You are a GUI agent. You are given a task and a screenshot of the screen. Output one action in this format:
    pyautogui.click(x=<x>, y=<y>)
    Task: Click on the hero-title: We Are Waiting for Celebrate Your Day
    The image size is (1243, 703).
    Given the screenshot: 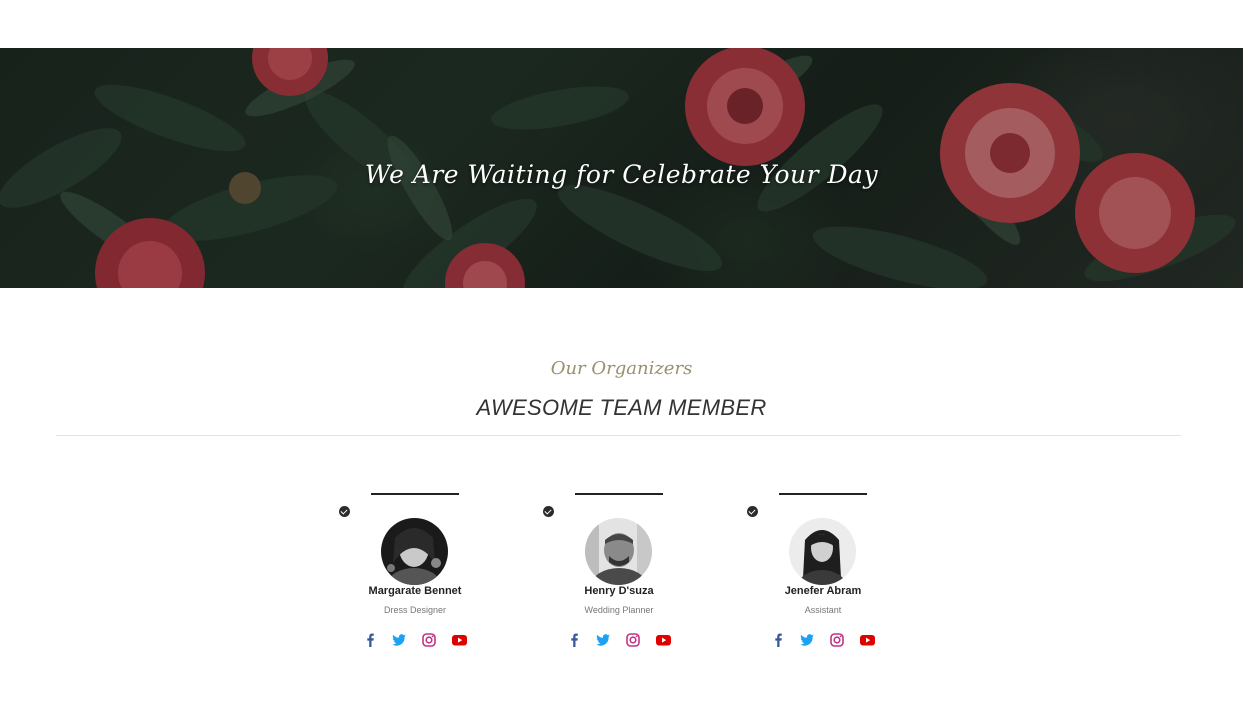 What is the action you would take?
    pyautogui.click(x=621, y=174)
    